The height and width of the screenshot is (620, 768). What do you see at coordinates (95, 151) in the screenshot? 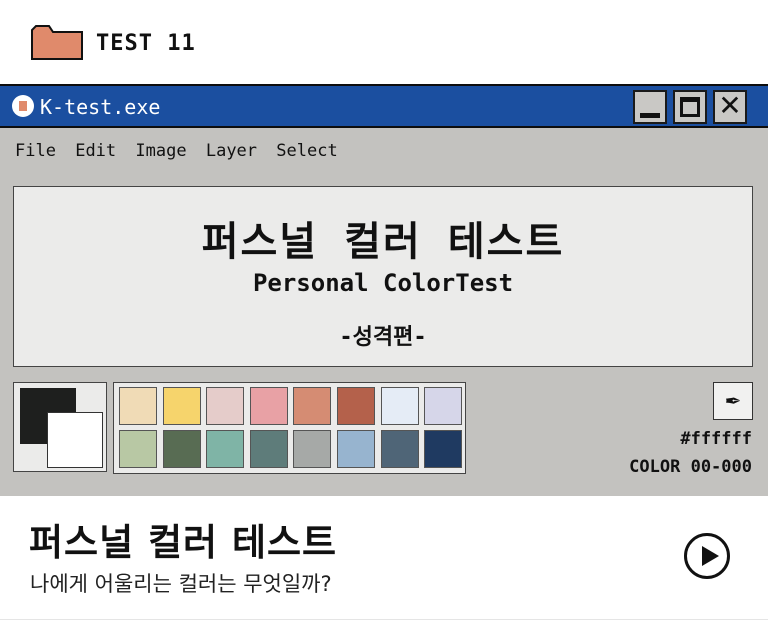
I see `menu-edit: Edit` at bounding box center [95, 151].